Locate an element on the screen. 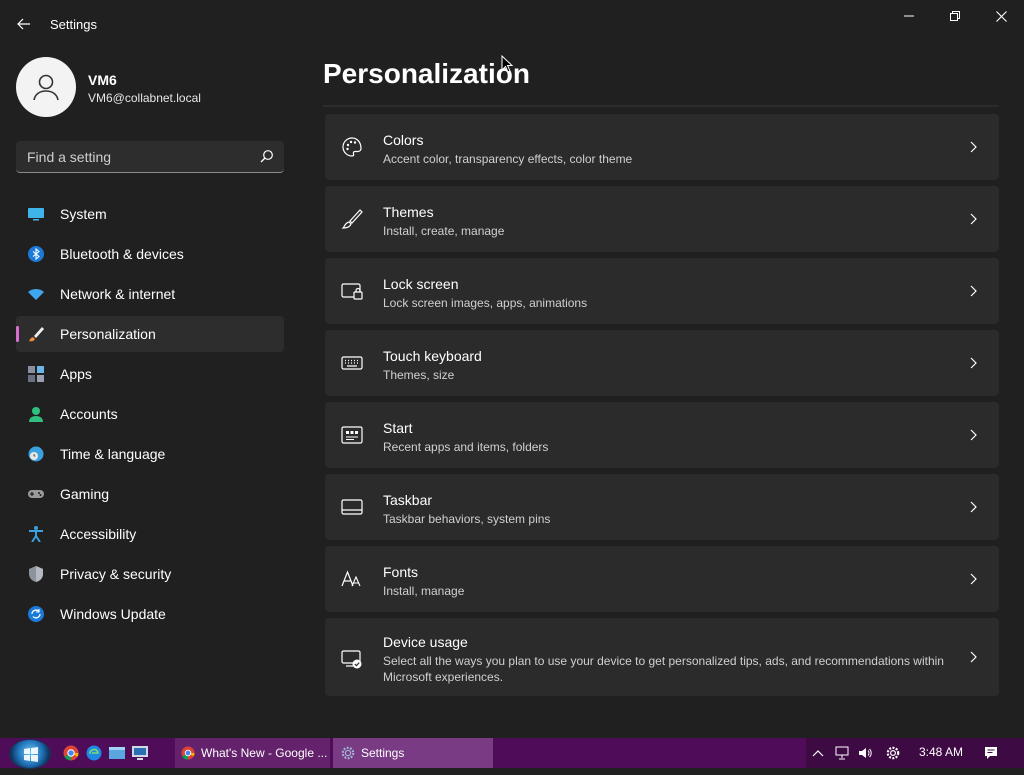  card-description: Install, create, manage is located at coordinates (444, 231).